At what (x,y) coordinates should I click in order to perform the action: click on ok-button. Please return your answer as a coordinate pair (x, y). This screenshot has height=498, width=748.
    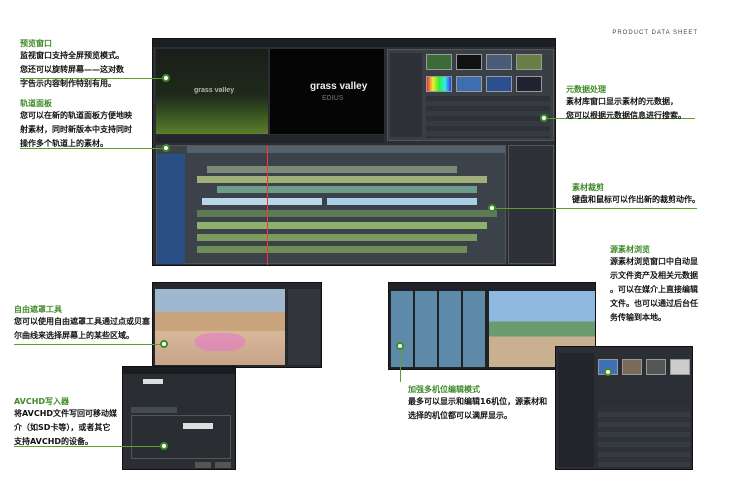
    Looking at the image, I should click on (203, 465).